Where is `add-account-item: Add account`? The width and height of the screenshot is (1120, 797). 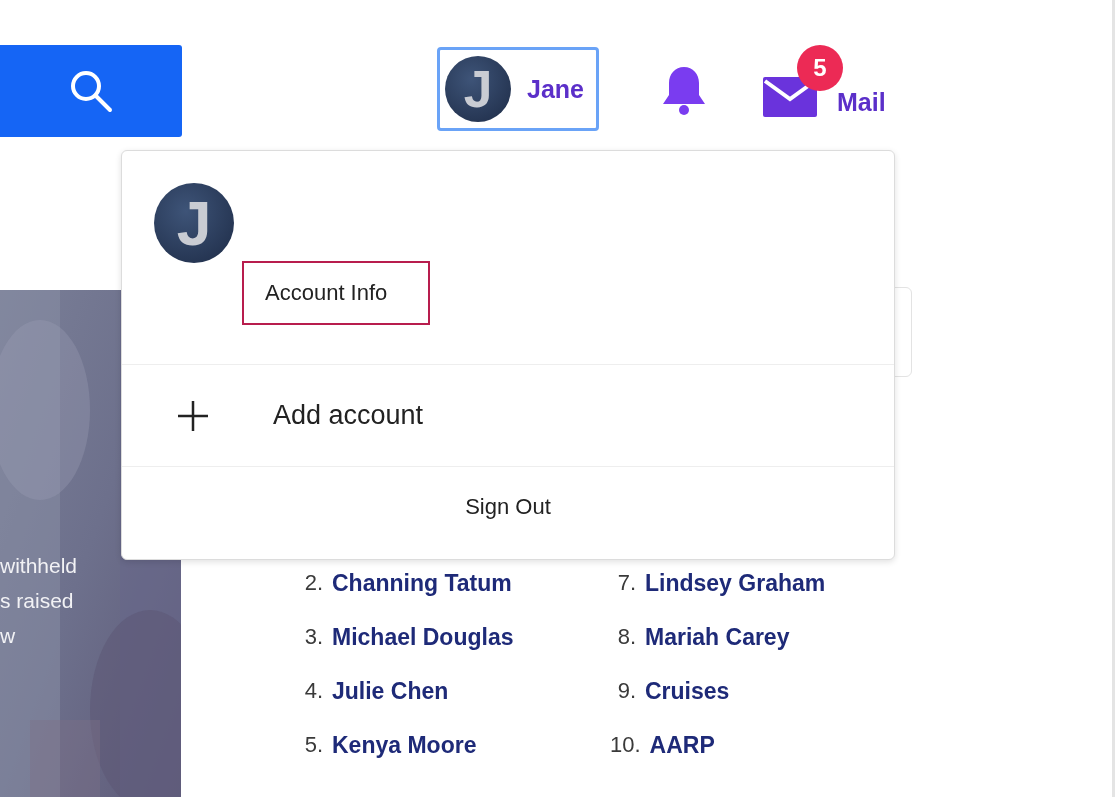
add-account-item: Add account is located at coordinates (508, 416).